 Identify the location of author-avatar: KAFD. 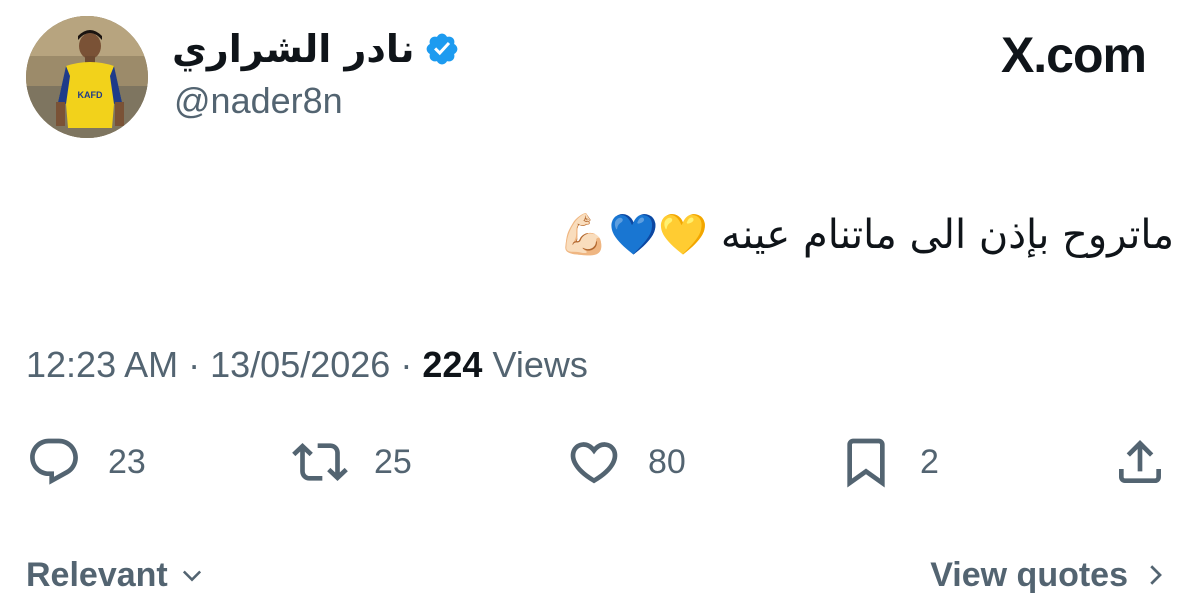
(87, 77).